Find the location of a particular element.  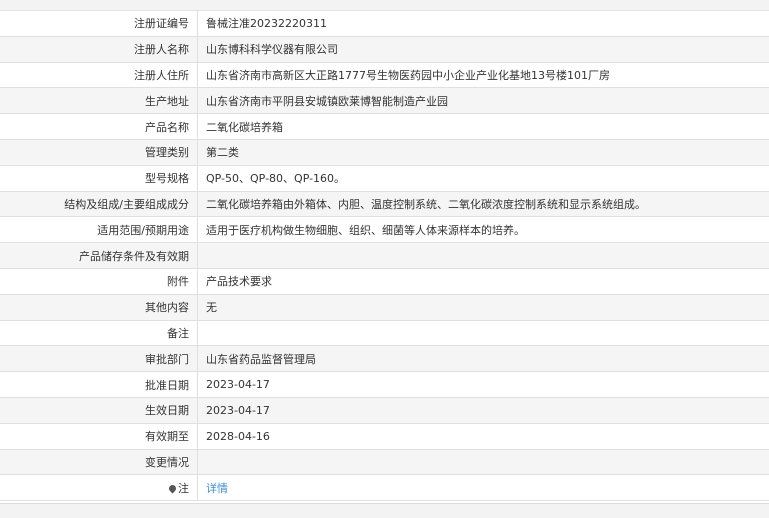

field-value: 产品技术要求 is located at coordinates (483, 281).